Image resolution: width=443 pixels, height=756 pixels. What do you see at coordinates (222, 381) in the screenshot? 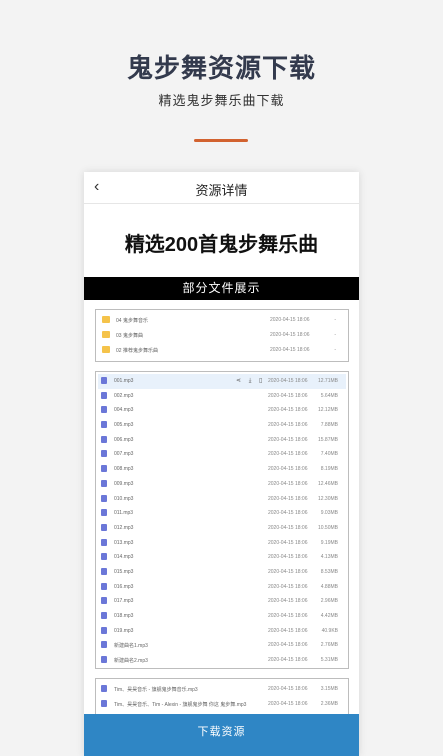
I see `file-row: 001.mp3 ⋖ ⤓ ▯ 2020-04-15 18:06 12.71MB` at bounding box center [222, 381].